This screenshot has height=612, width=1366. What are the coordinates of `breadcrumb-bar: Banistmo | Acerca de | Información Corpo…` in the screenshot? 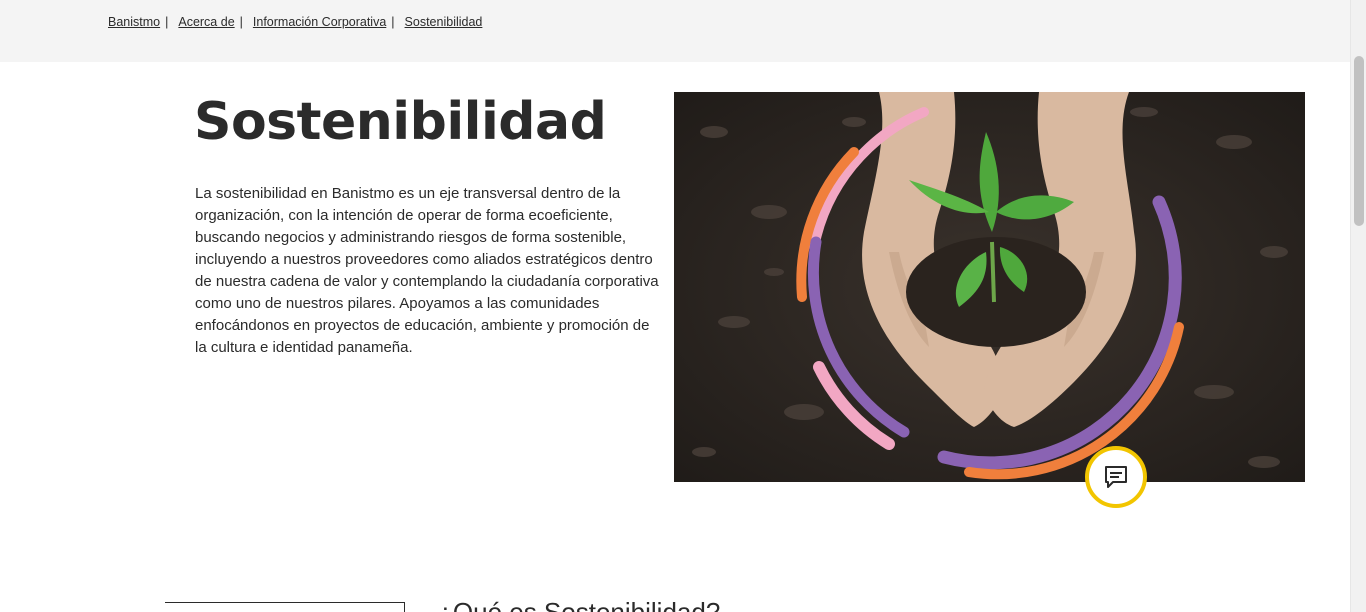 It's located at (675, 31).